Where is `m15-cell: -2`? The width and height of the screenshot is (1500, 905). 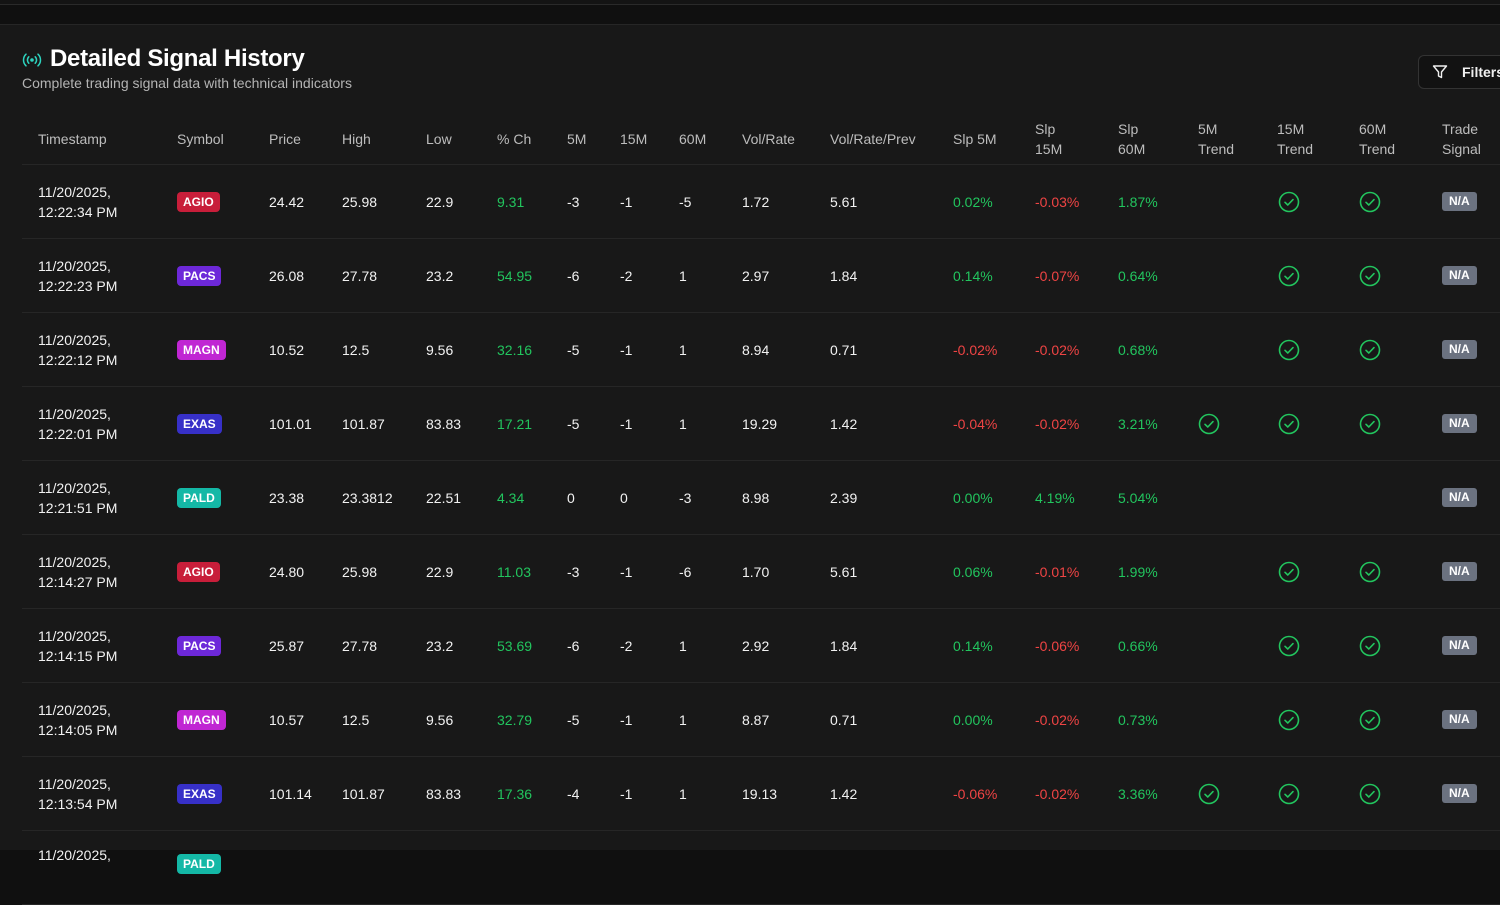
m15-cell: -2 is located at coordinates (626, 645).